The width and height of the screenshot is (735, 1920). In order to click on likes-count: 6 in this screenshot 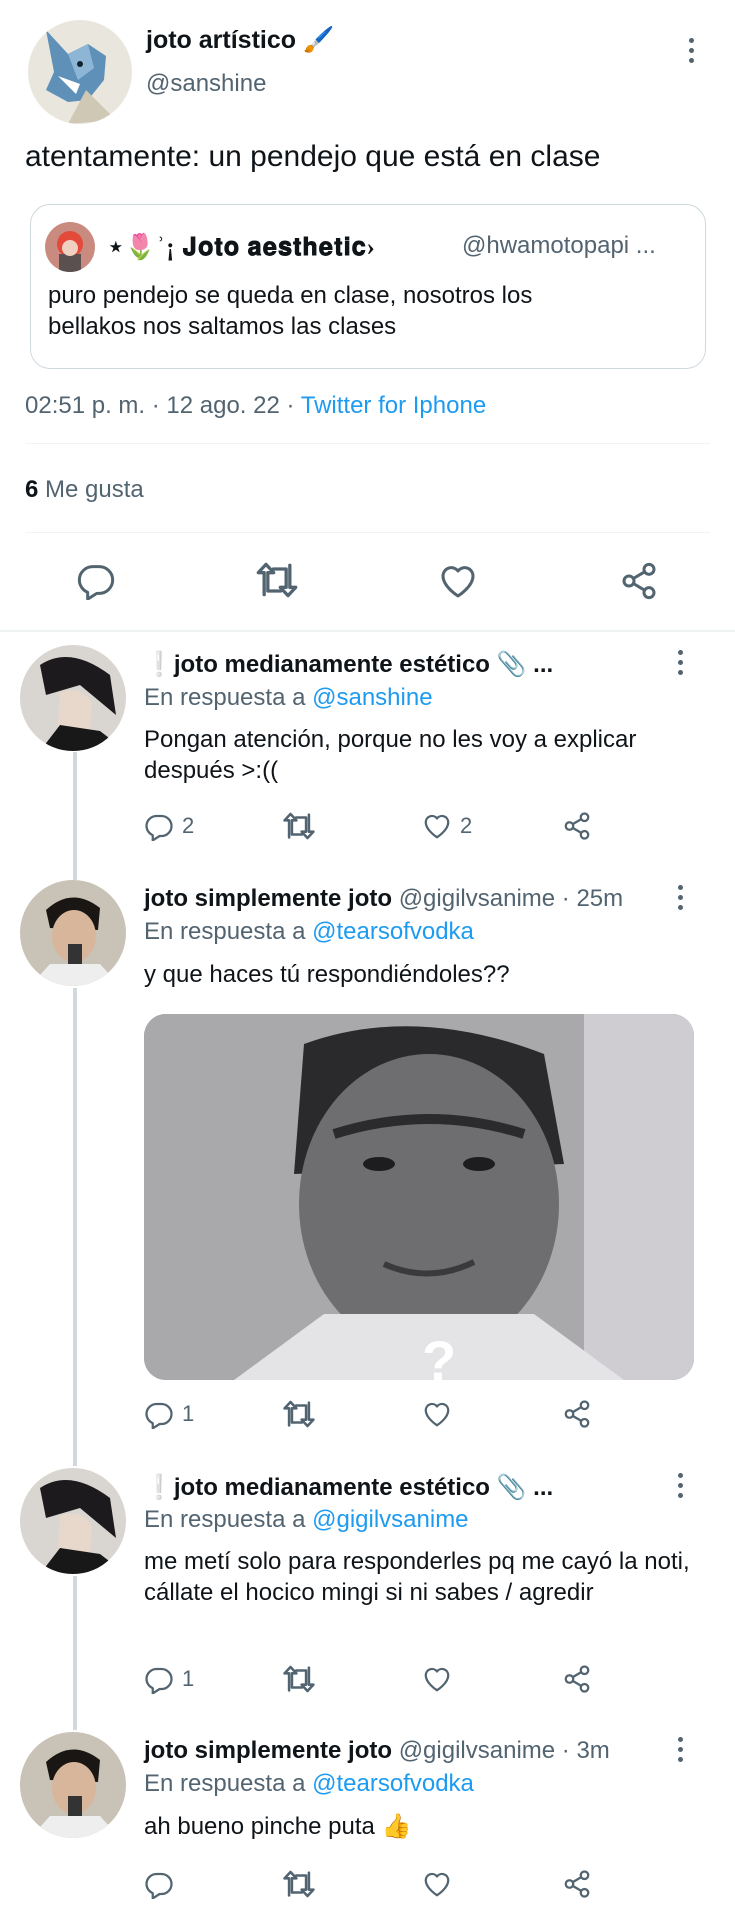, I will do `click(32, 489)`.